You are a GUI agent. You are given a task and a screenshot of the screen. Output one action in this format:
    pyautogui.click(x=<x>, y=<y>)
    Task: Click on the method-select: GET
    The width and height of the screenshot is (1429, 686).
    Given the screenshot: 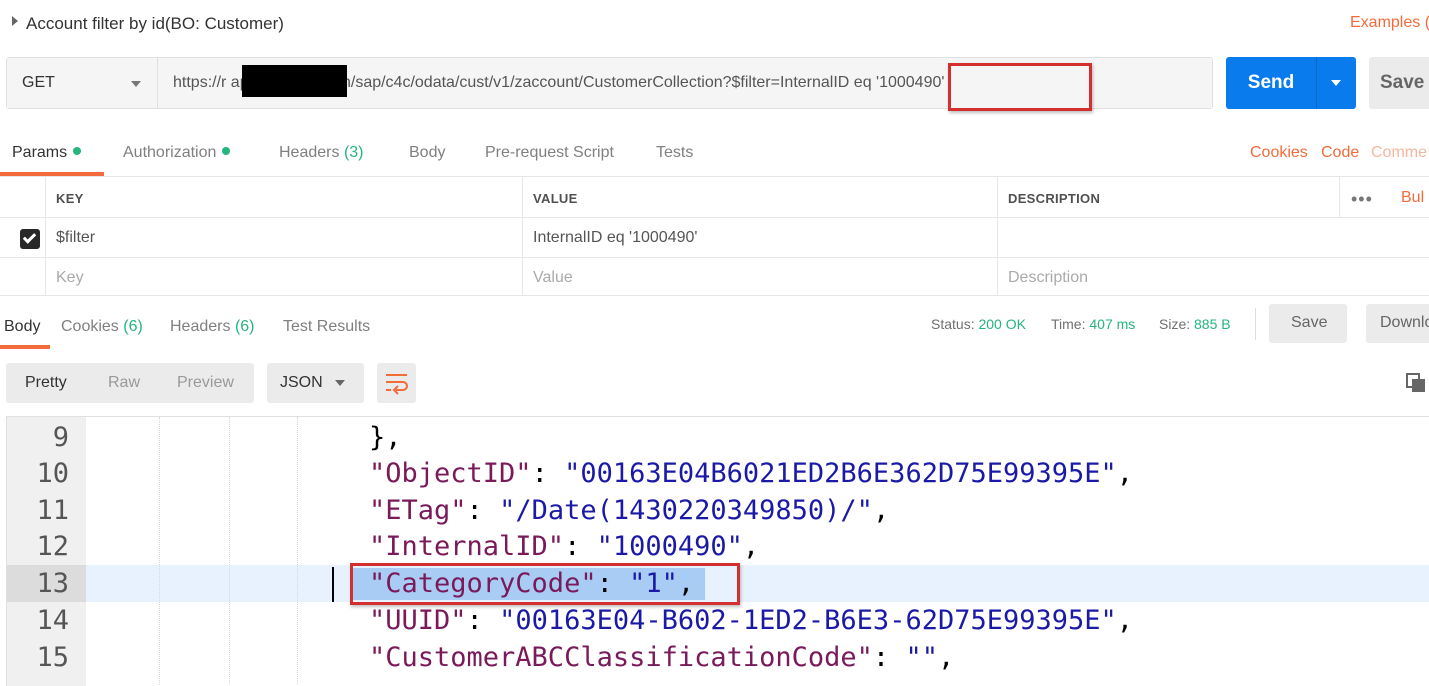 What is the action you would take?
    pyautogui.click(x=82, y=83)
    